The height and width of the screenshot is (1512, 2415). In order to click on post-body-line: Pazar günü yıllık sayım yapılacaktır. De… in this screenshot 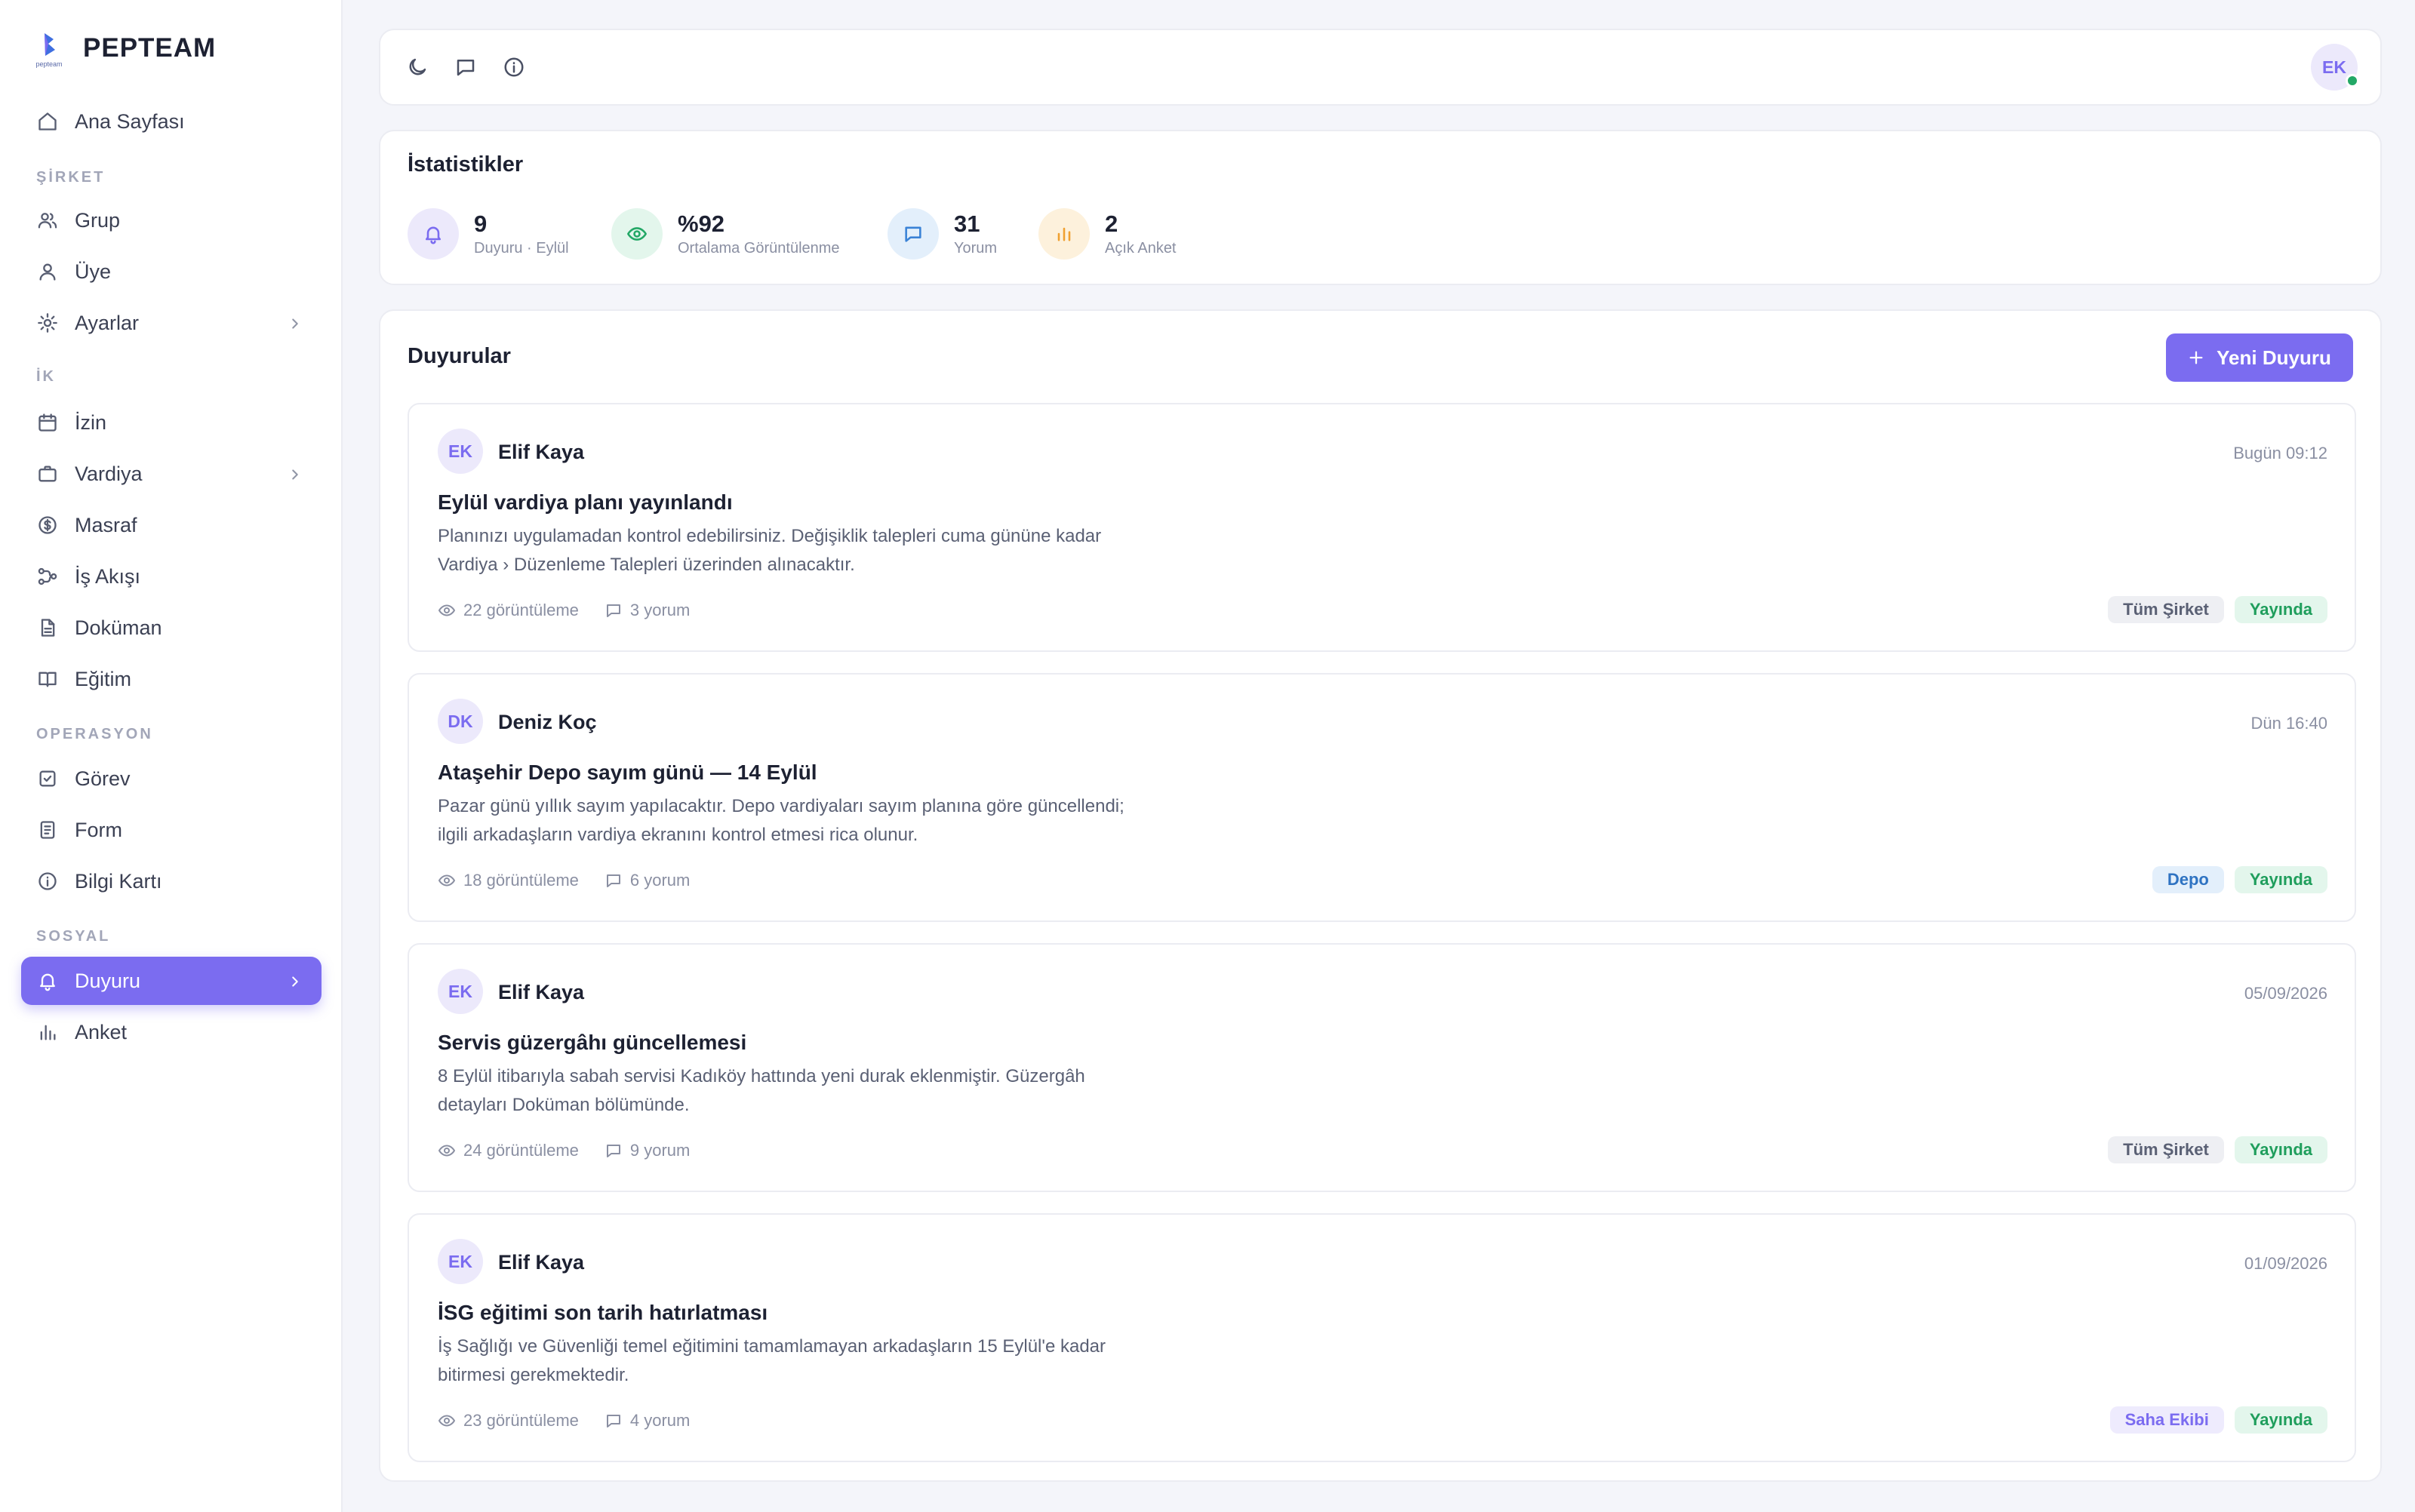, I will do `click(781, 806)`.